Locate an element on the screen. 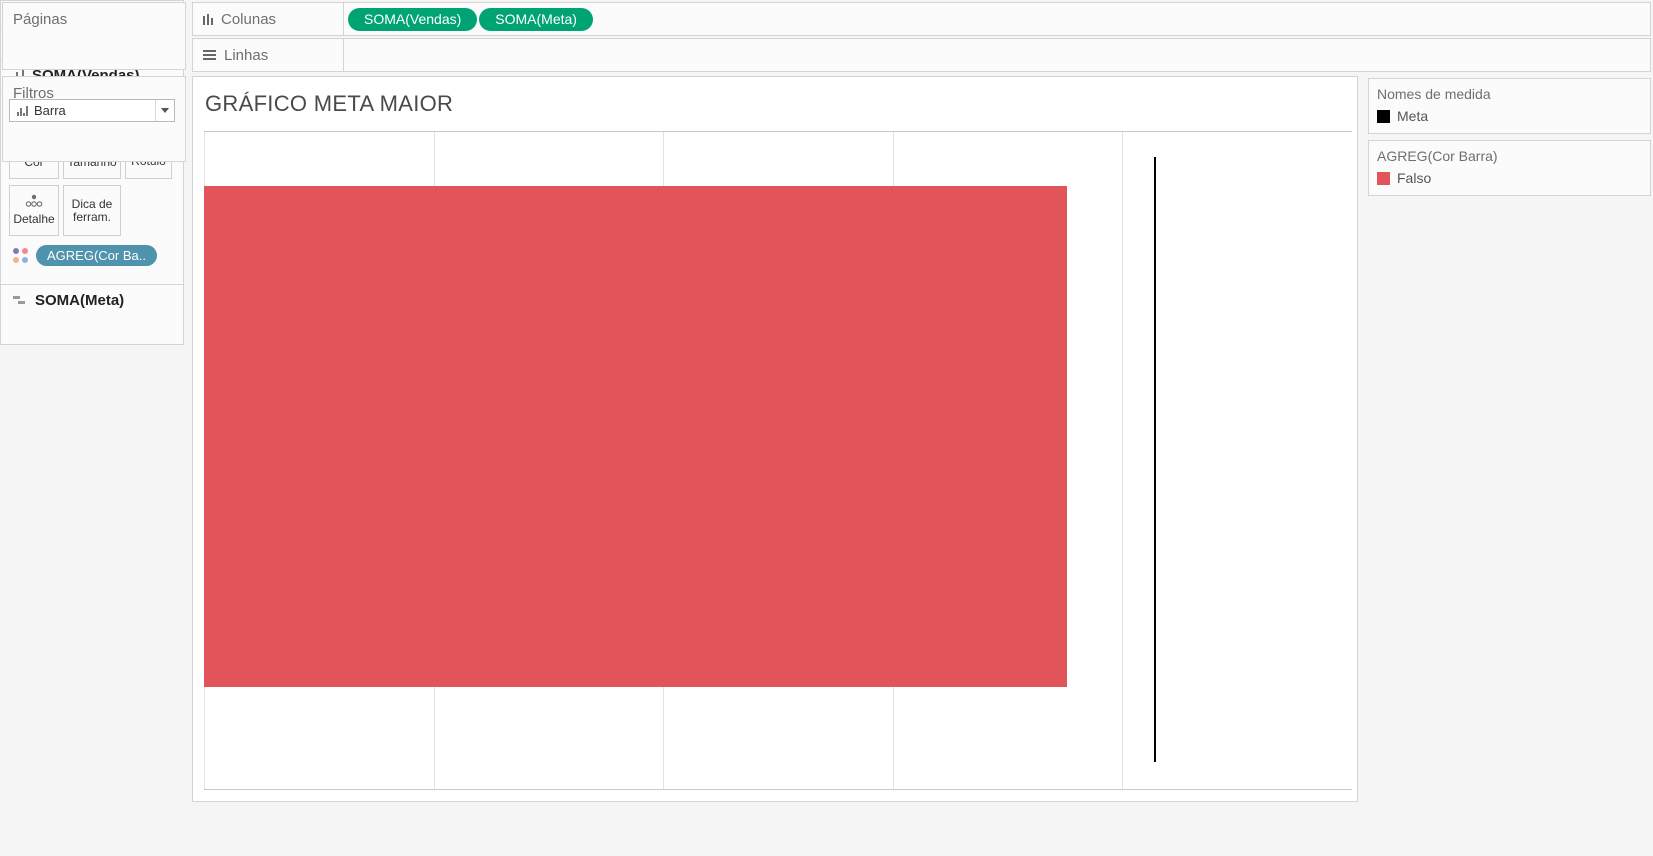  marks-group-label: SOMA(Meta) is located at coordinates (80, 300).